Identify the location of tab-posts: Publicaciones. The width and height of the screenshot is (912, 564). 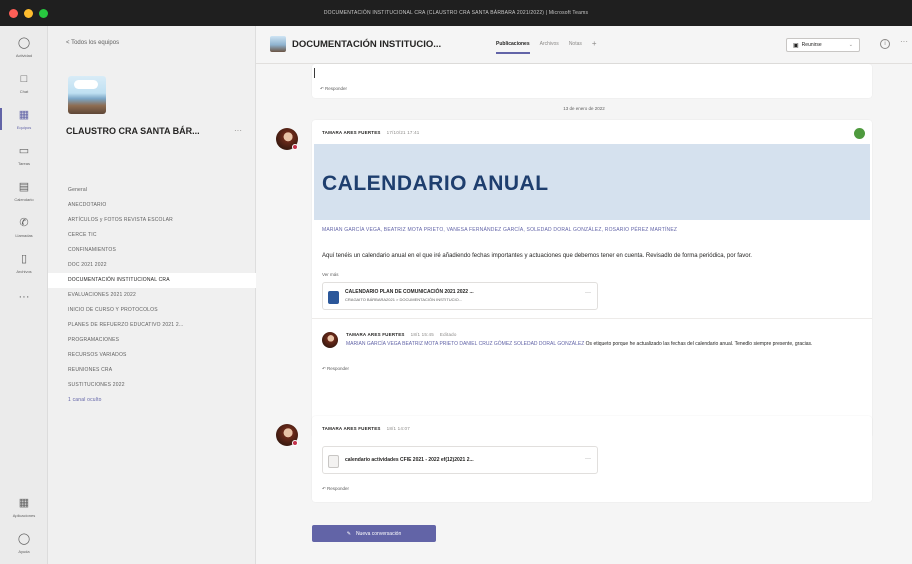
(513, 47).